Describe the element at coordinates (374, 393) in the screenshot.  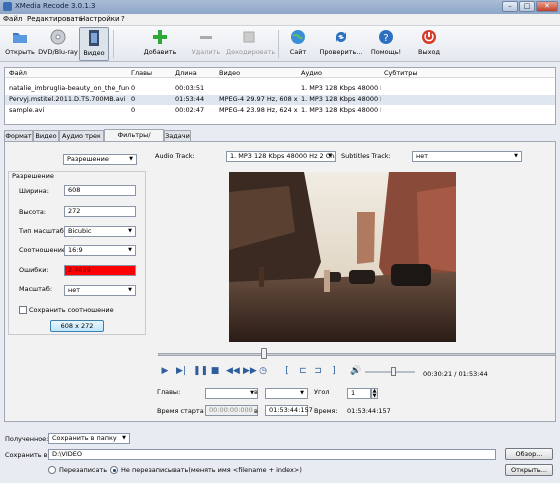
I see `angle-stepper: ▲ ▼` at that location.